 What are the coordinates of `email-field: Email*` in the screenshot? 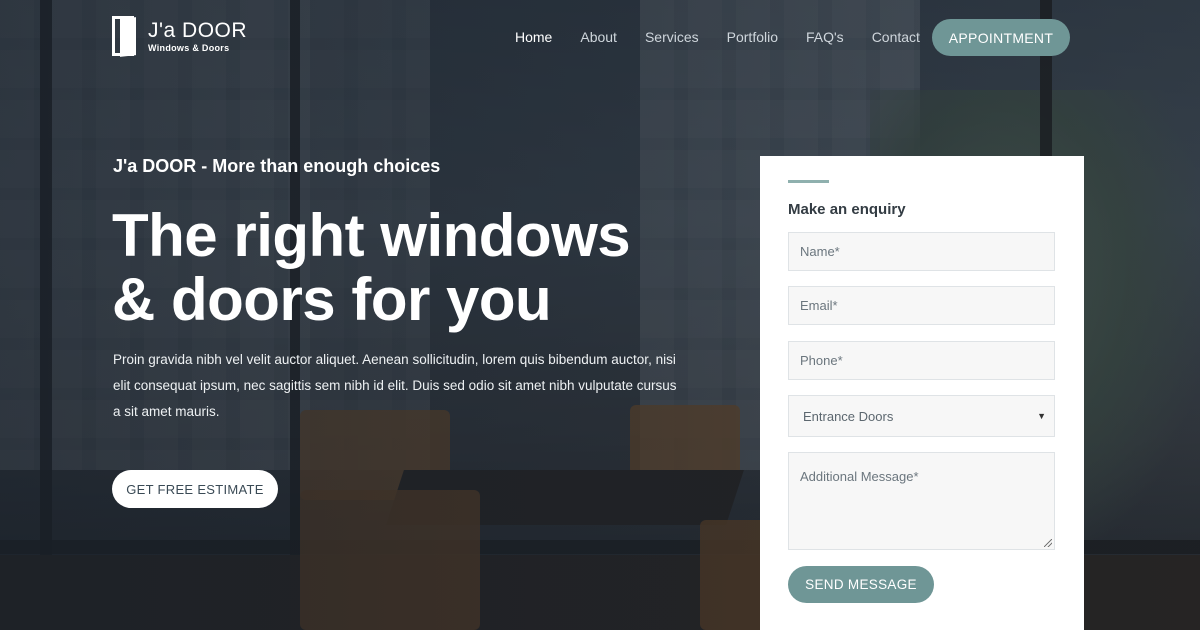 It's located at (921, 305).